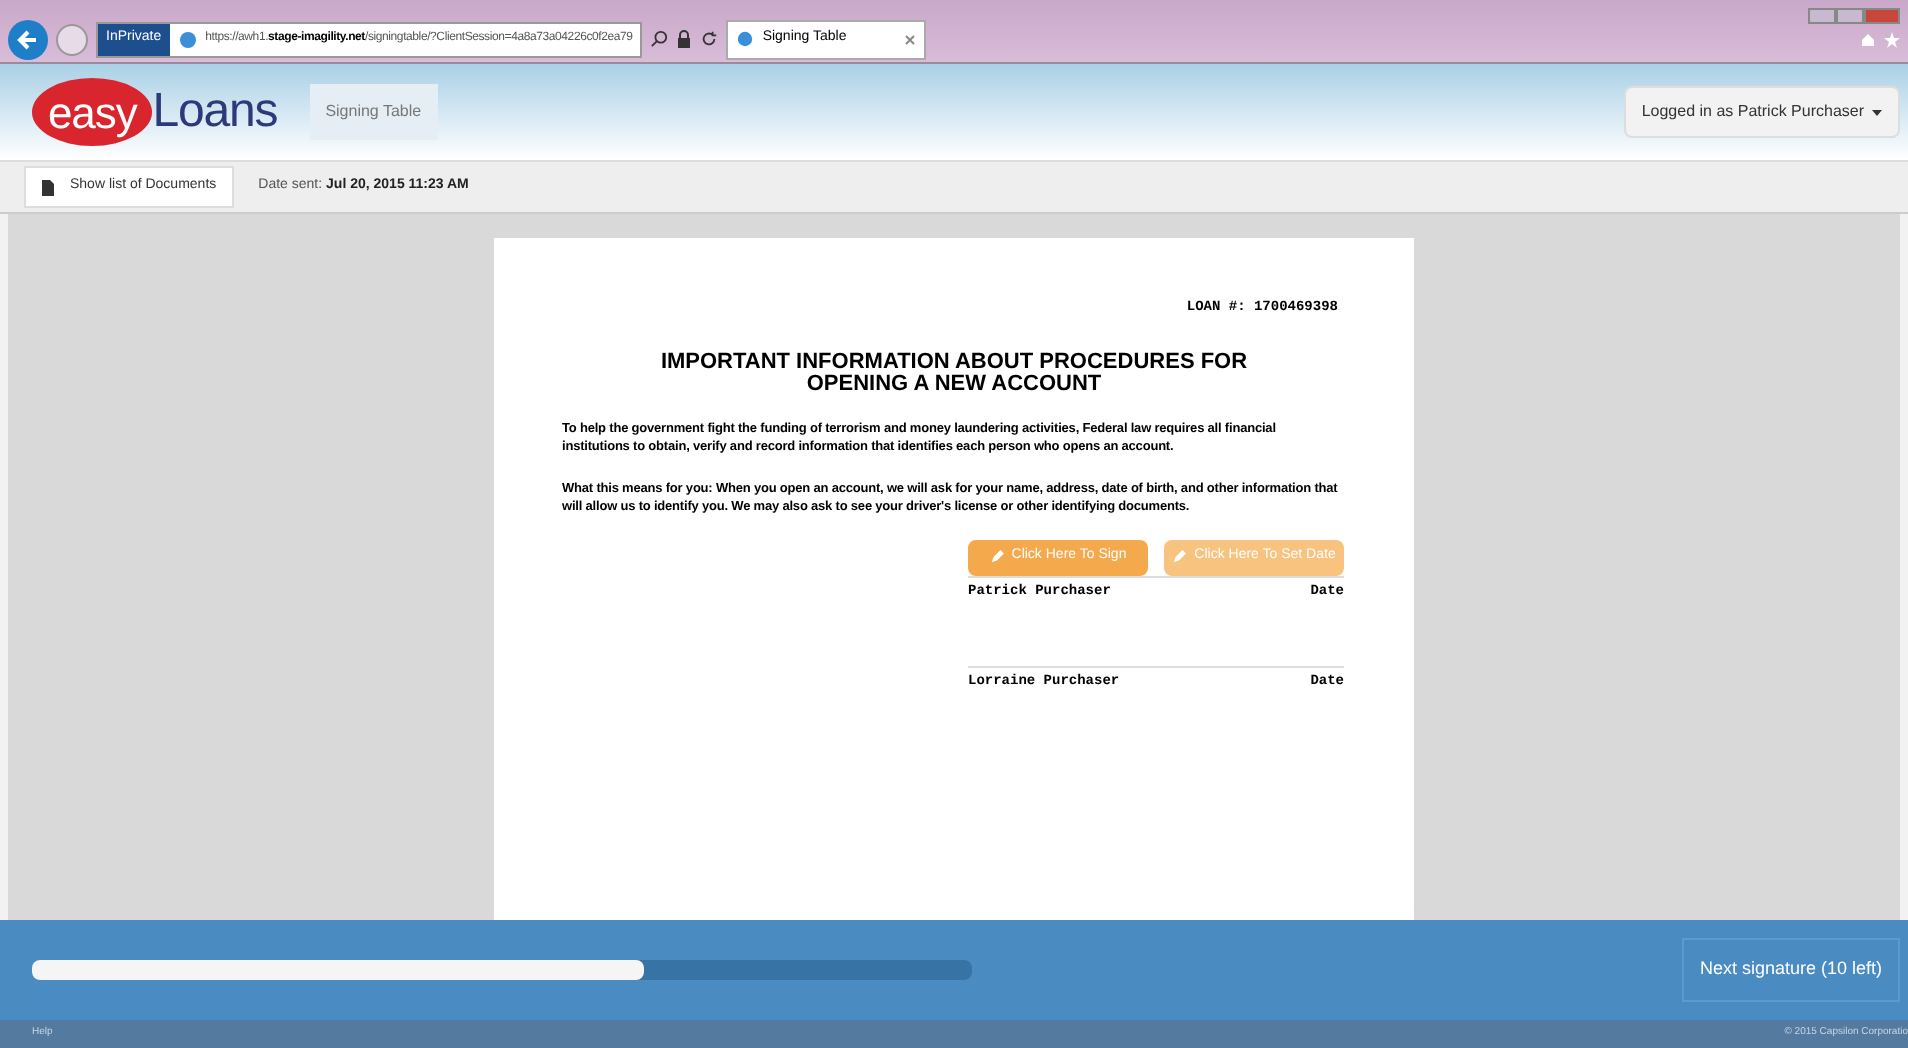  What do you see at coordinates (954, 373) in the screenshot?
I see `document-title: IMPORTANT INFORMATION ABOUT PROCEDURES FOR OPENING A NEW ACCOUNT` at bounding box center [954, 373].